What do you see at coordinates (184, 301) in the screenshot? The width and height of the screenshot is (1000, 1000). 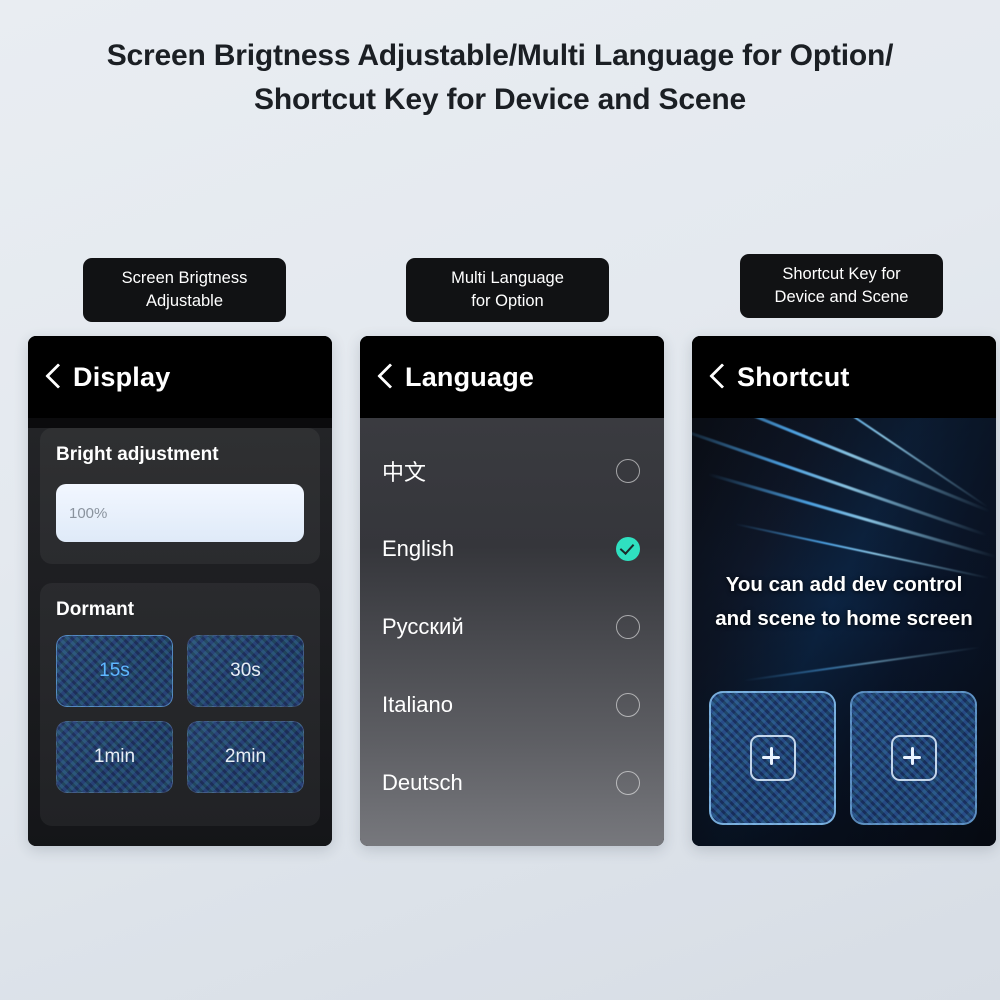 I see `caption-line-2: Adjustable` at bounding box center [184, 301].